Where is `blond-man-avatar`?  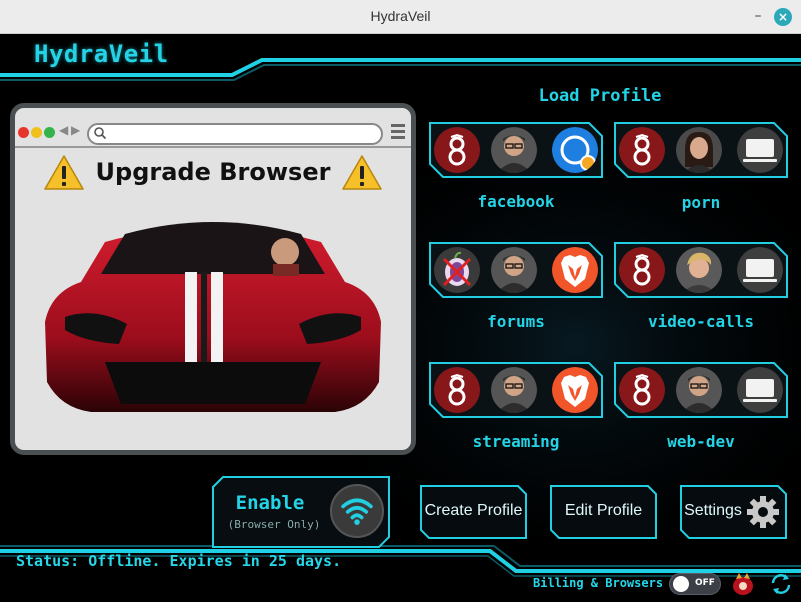
blond-man-avatar is located at coordinates (699, 270).